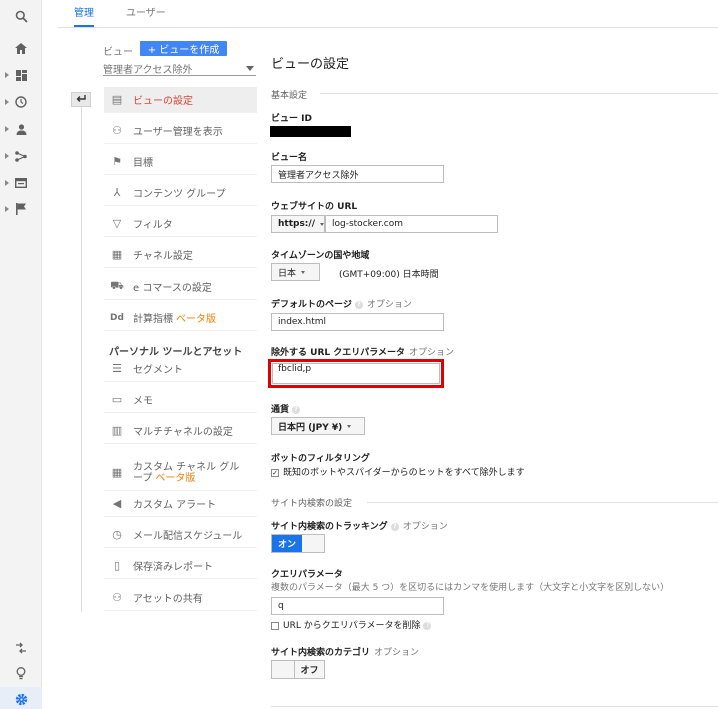 The width and height of the screenshot is (718, 709). What do you see at coordinates (153, 225) in the screenshot?
I see `nav-item-label: フィルタ` at bounding box center [153, 225].